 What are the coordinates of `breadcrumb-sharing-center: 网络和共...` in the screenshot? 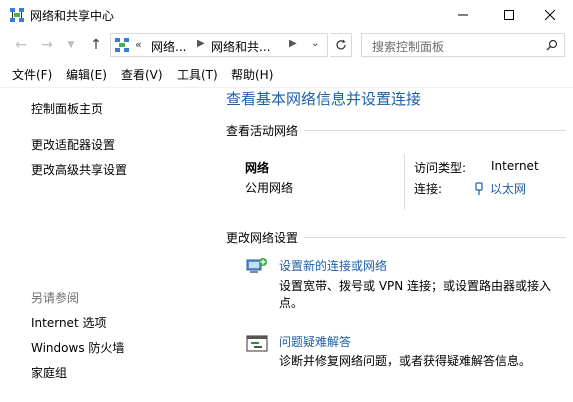 It's located at (240, 46).